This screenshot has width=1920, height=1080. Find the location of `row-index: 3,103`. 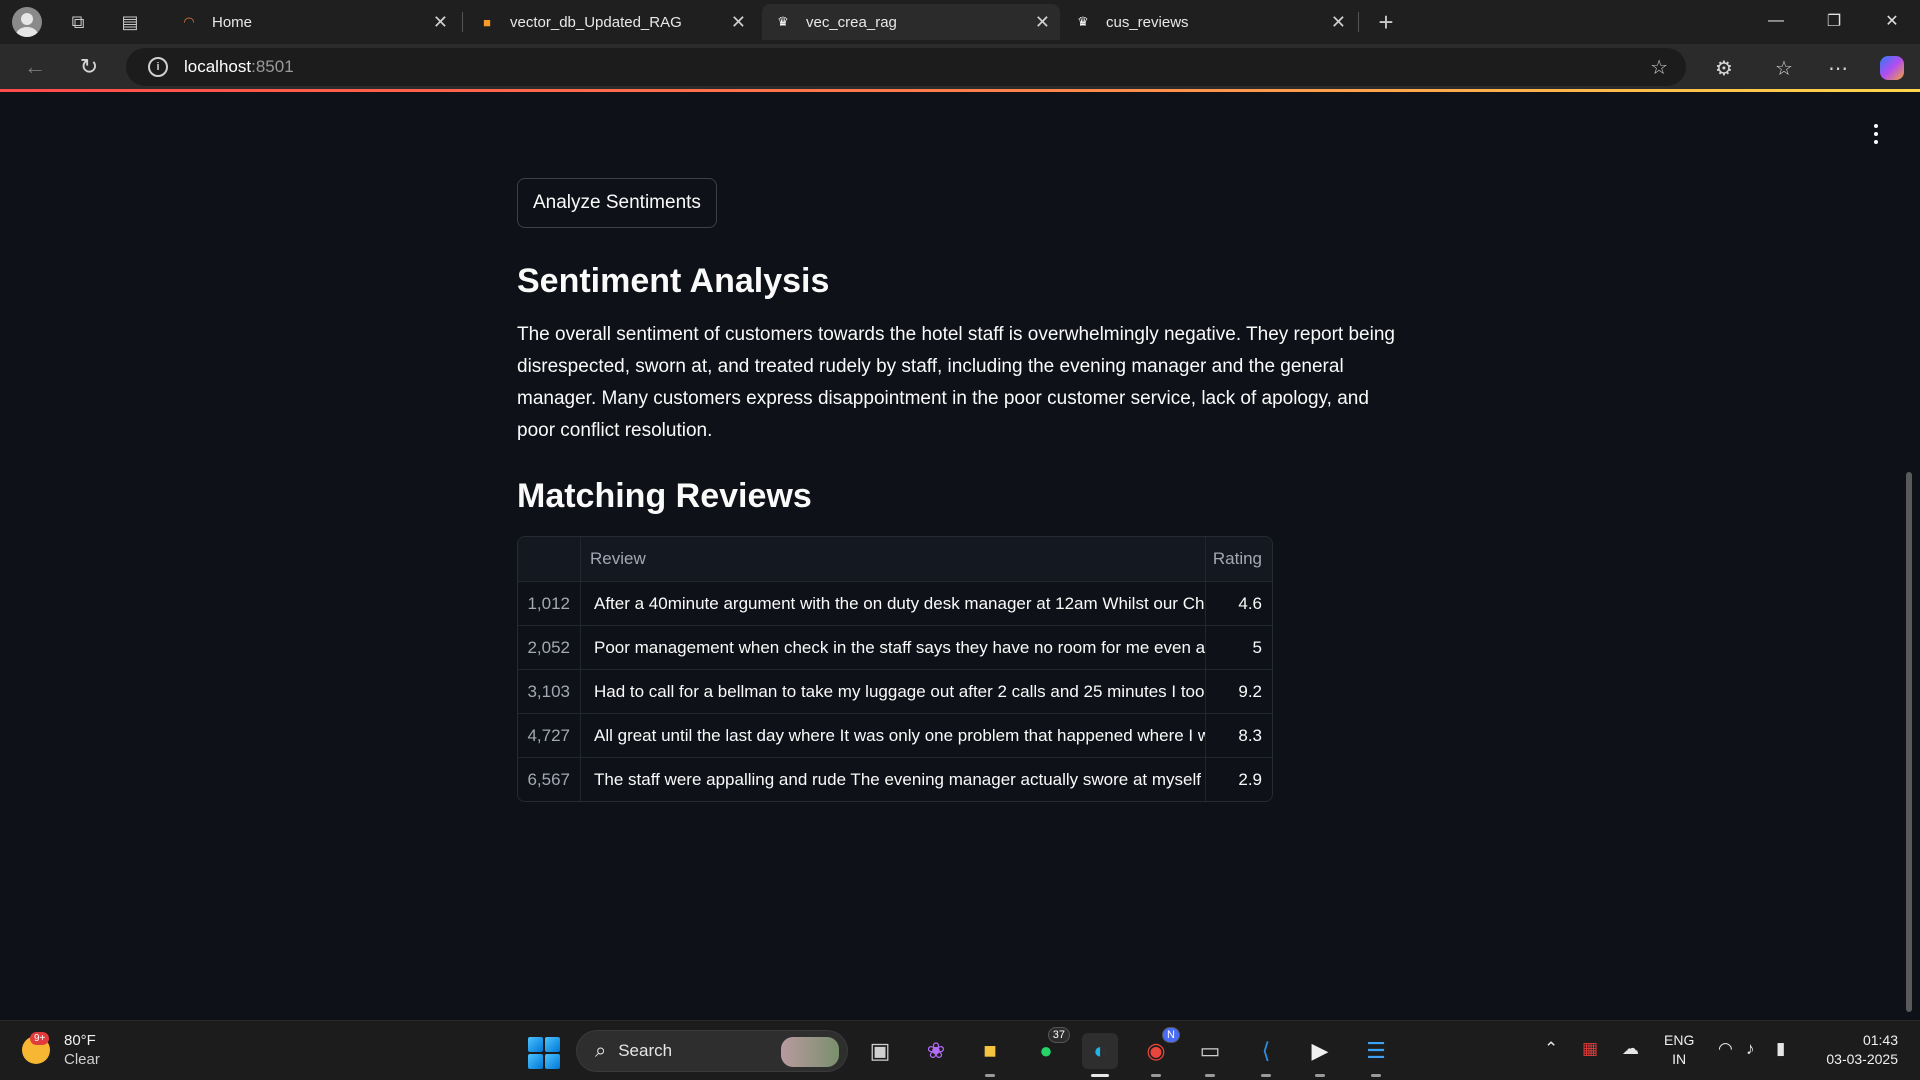

row-index: 3,103 is located at coordinates (549, 692).